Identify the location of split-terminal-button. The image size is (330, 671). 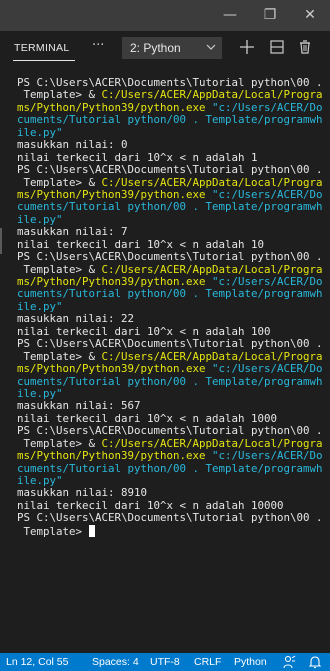
(277, 47).